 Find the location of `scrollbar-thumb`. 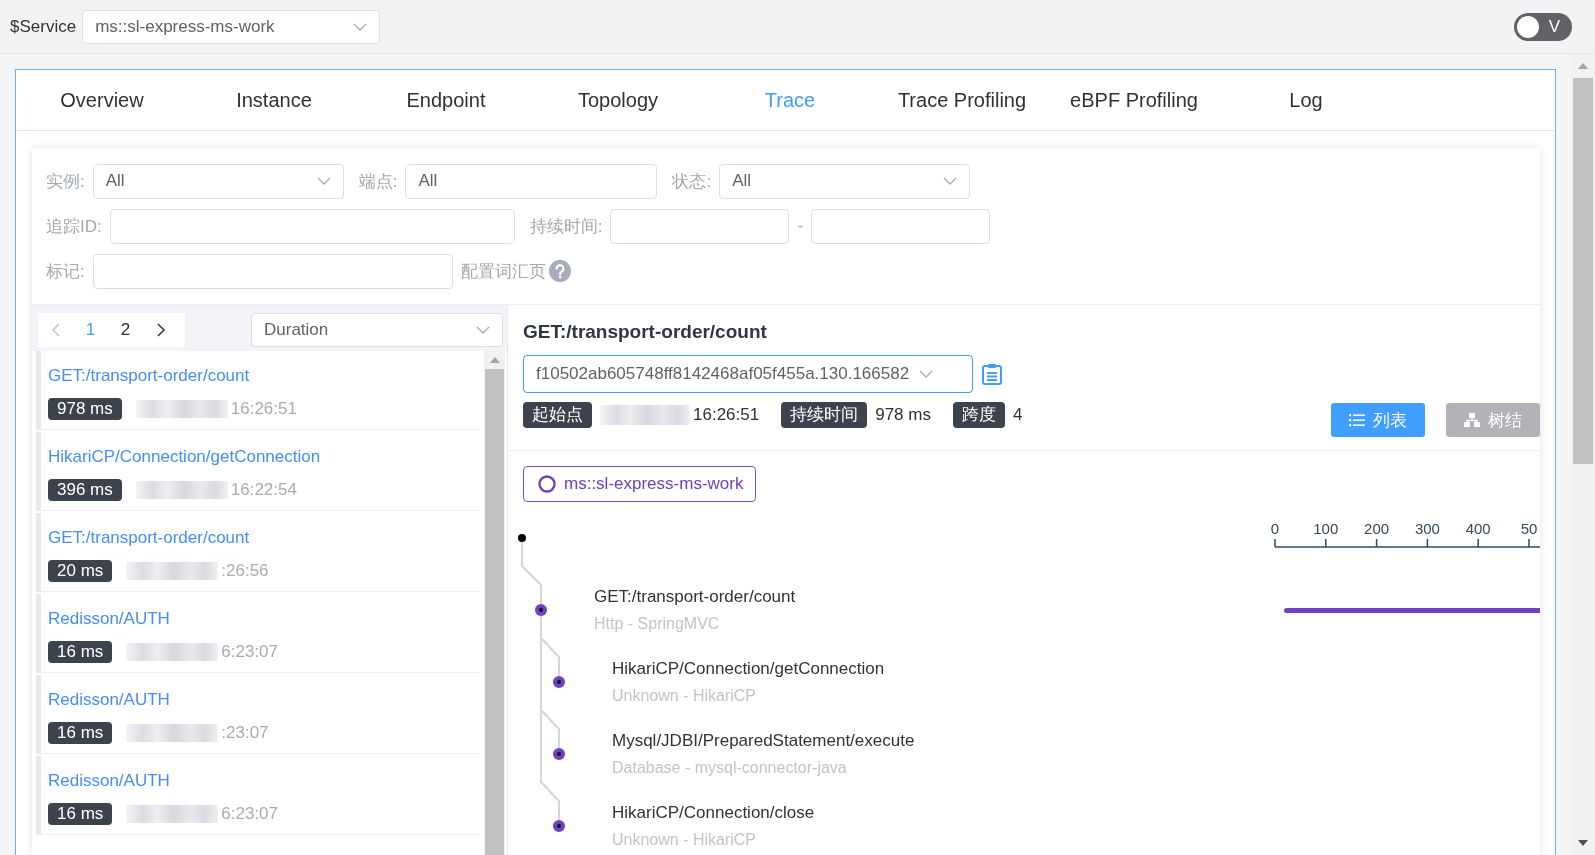

scrollbar-thumb is located at coordinates (1583, 271).